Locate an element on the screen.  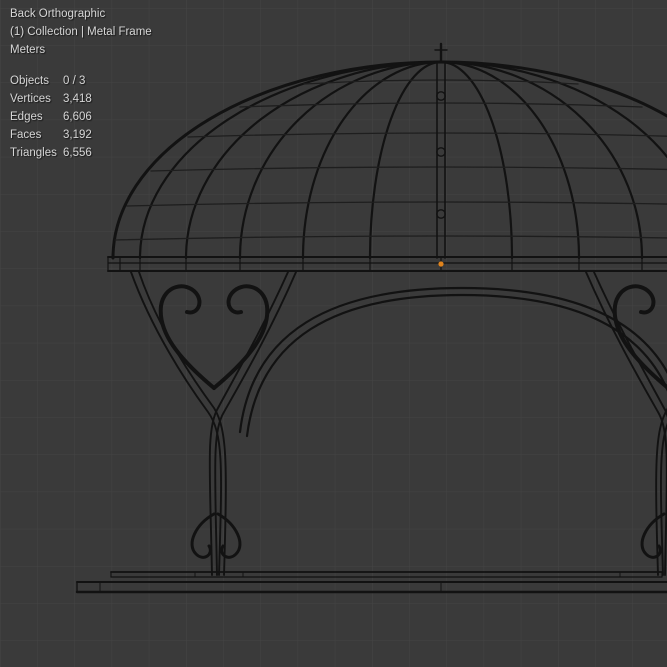
stat-label: Faces is located at coordinates (26, 135).